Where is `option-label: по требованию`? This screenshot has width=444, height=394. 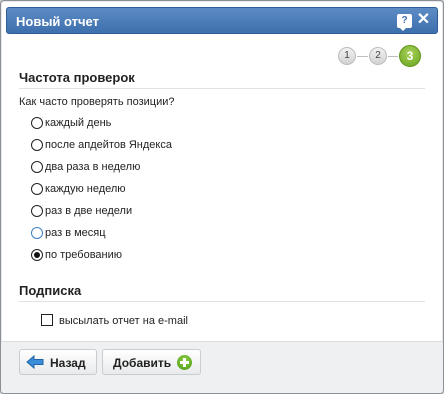
option-label: по требованию is located at coordinates (84, 255).